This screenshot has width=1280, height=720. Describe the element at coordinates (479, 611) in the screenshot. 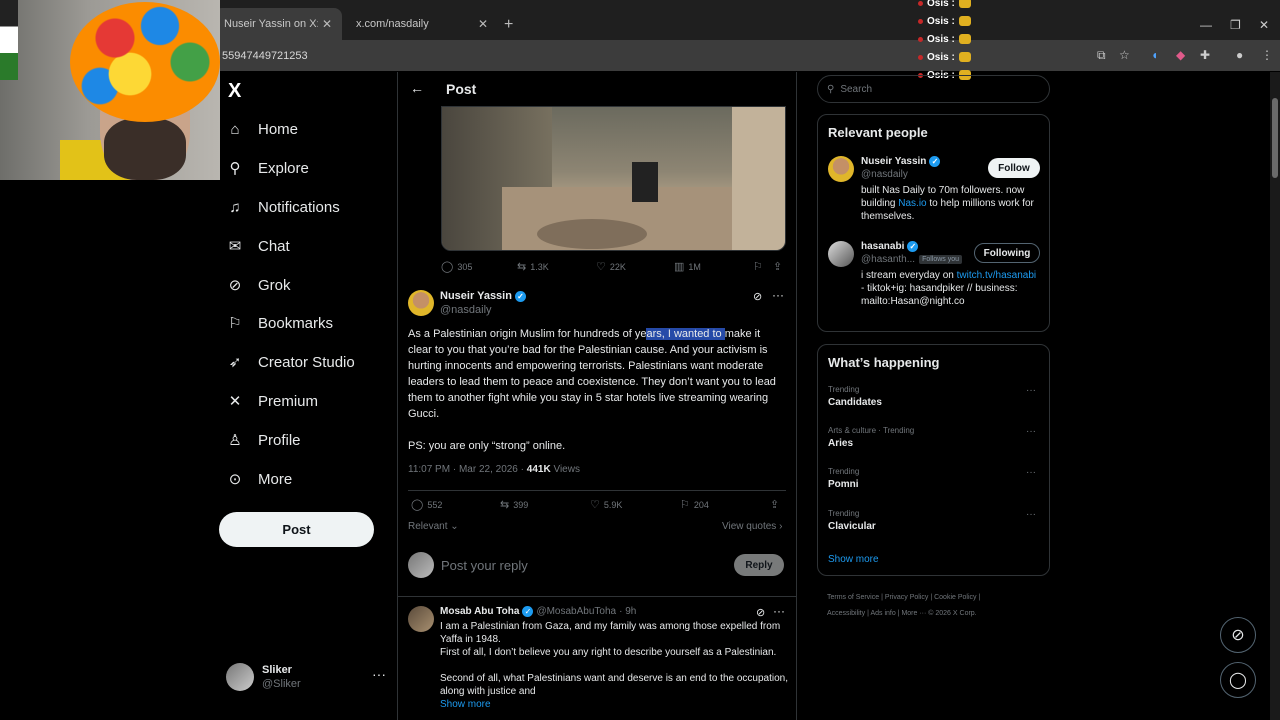

I see `author-name: Mosab Abu Toha` at that location.